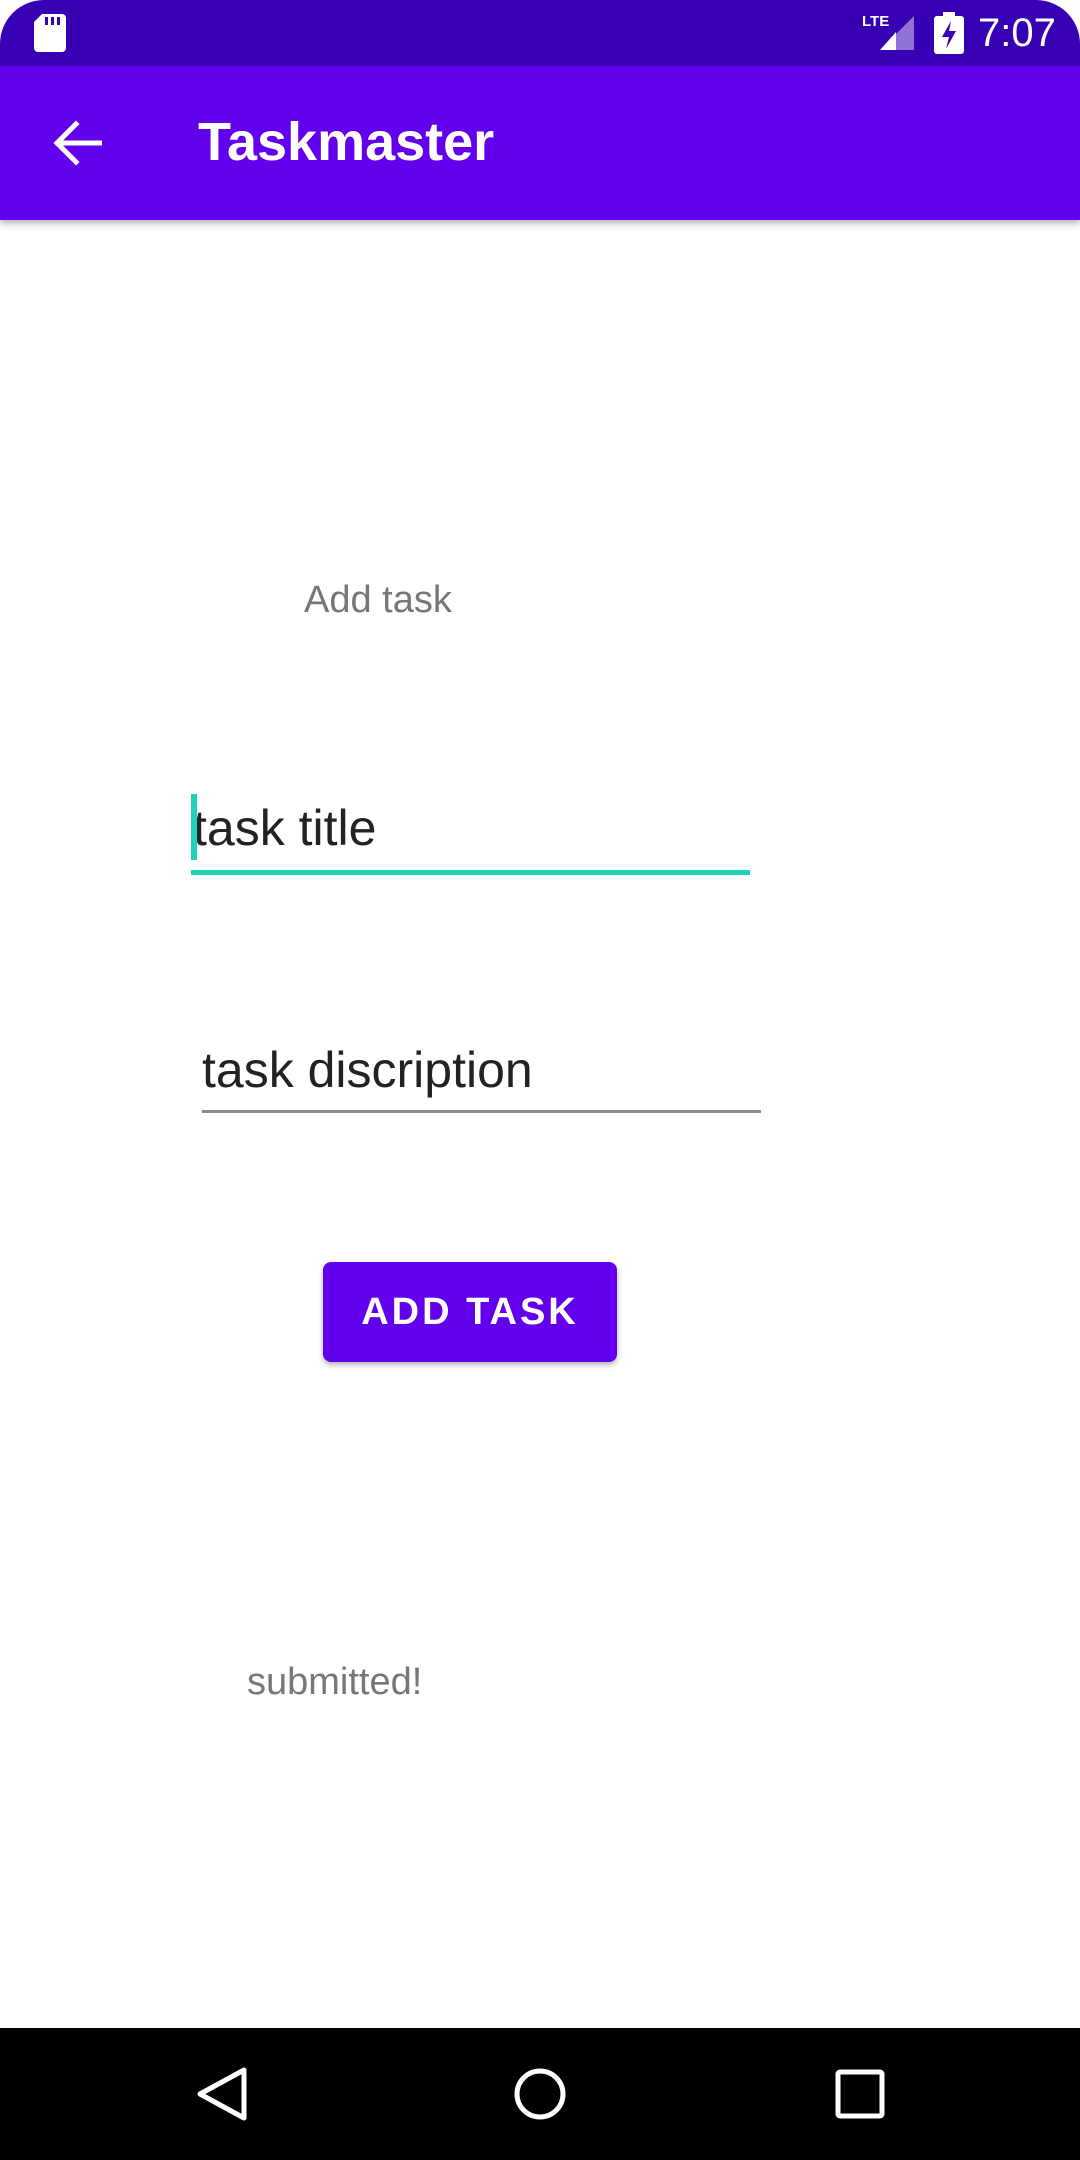  I want to click on nav-home-button, so click(540, 2094).